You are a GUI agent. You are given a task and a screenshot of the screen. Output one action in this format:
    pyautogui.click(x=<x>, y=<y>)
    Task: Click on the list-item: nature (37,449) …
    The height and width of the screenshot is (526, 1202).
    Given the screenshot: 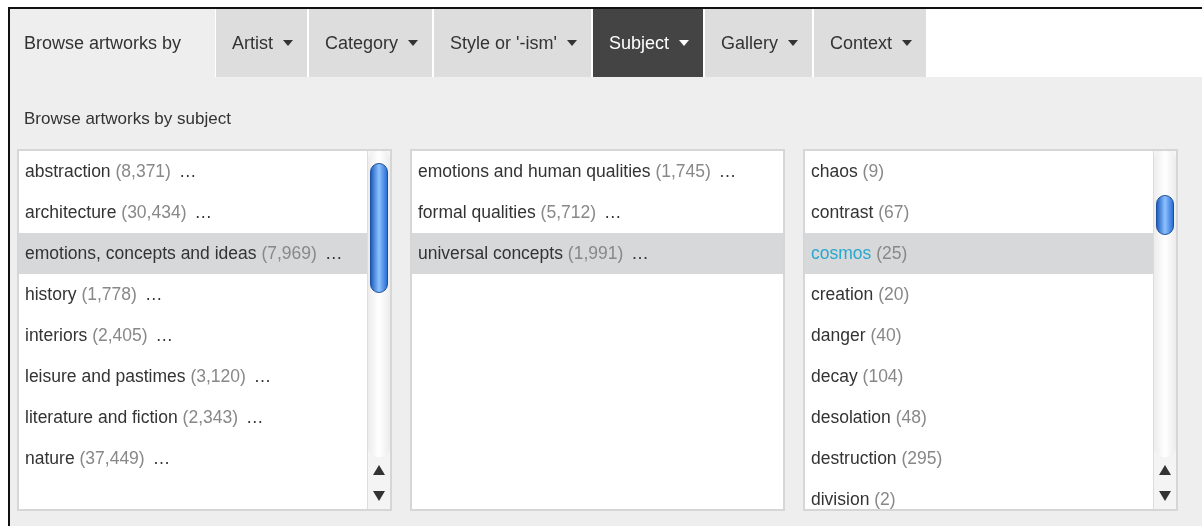 What is the action you would take?
    pyautogui.click(x=193, y=458)
    